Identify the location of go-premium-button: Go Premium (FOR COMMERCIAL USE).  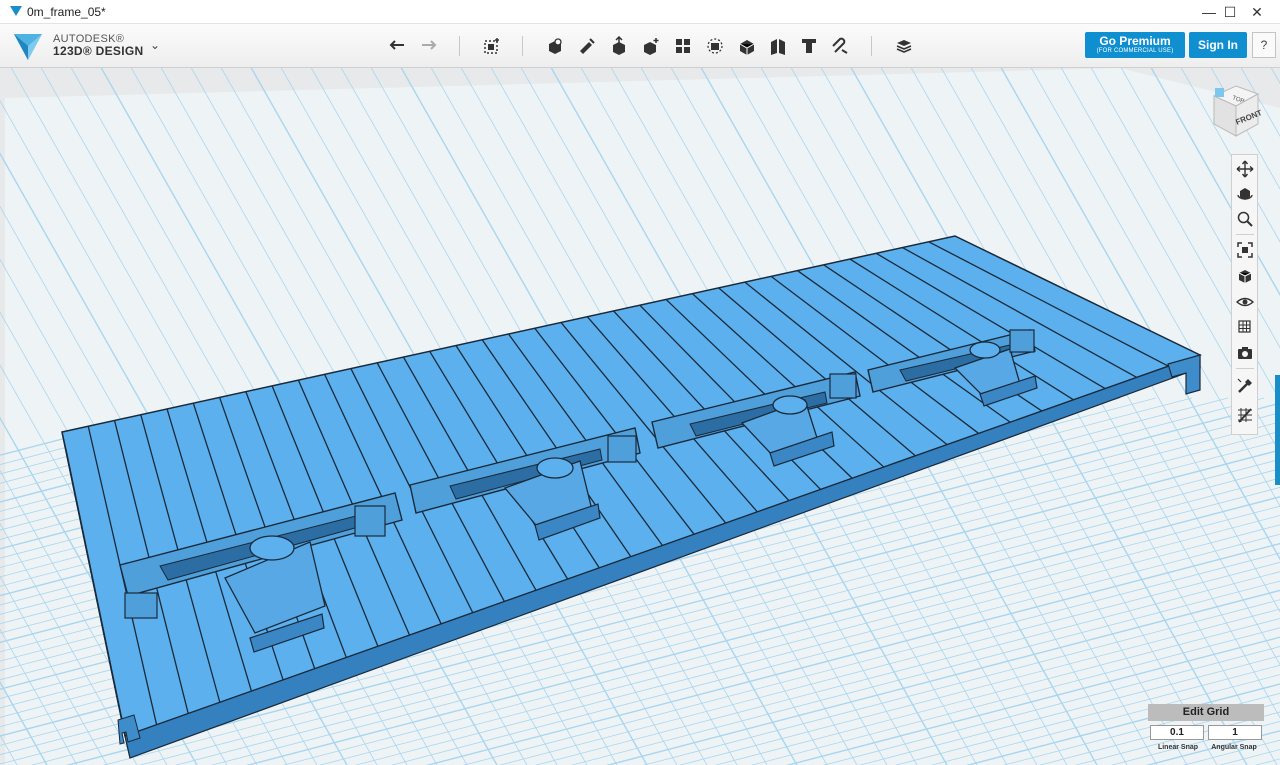
(1135, 45).